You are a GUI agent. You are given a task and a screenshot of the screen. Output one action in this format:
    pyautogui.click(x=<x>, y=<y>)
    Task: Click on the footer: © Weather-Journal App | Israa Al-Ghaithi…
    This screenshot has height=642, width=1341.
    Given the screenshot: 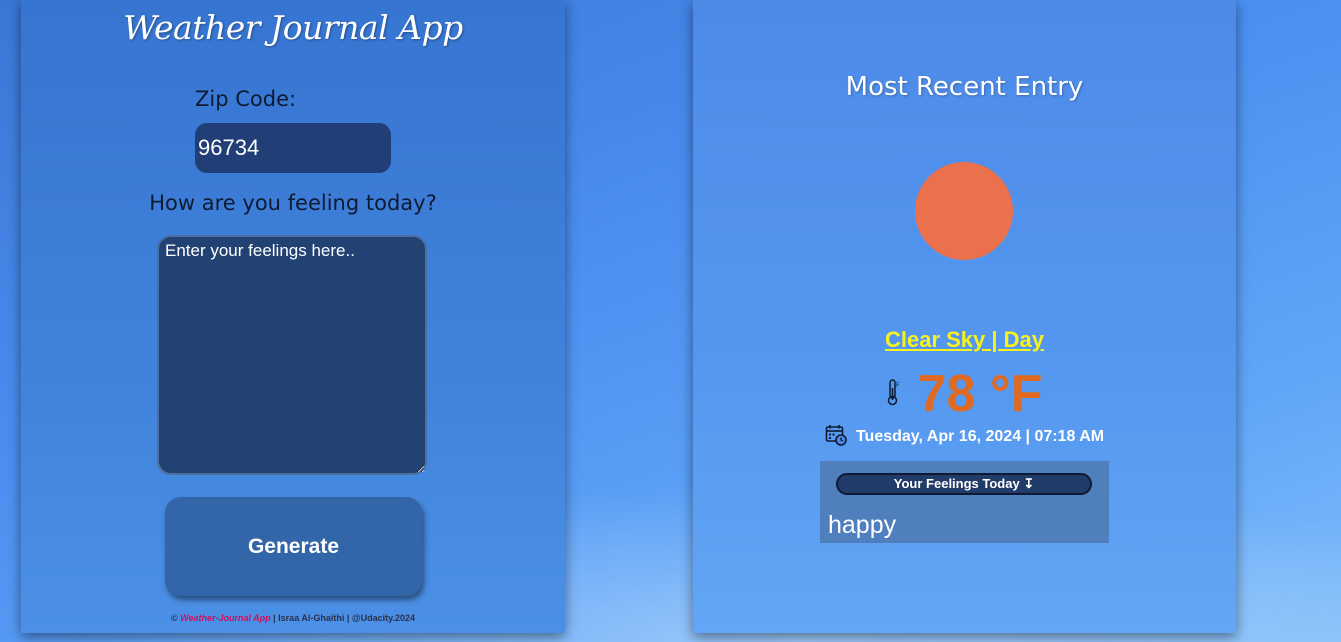 What is the action you would take?
    pyautogui.click(x=293, y=618)
    